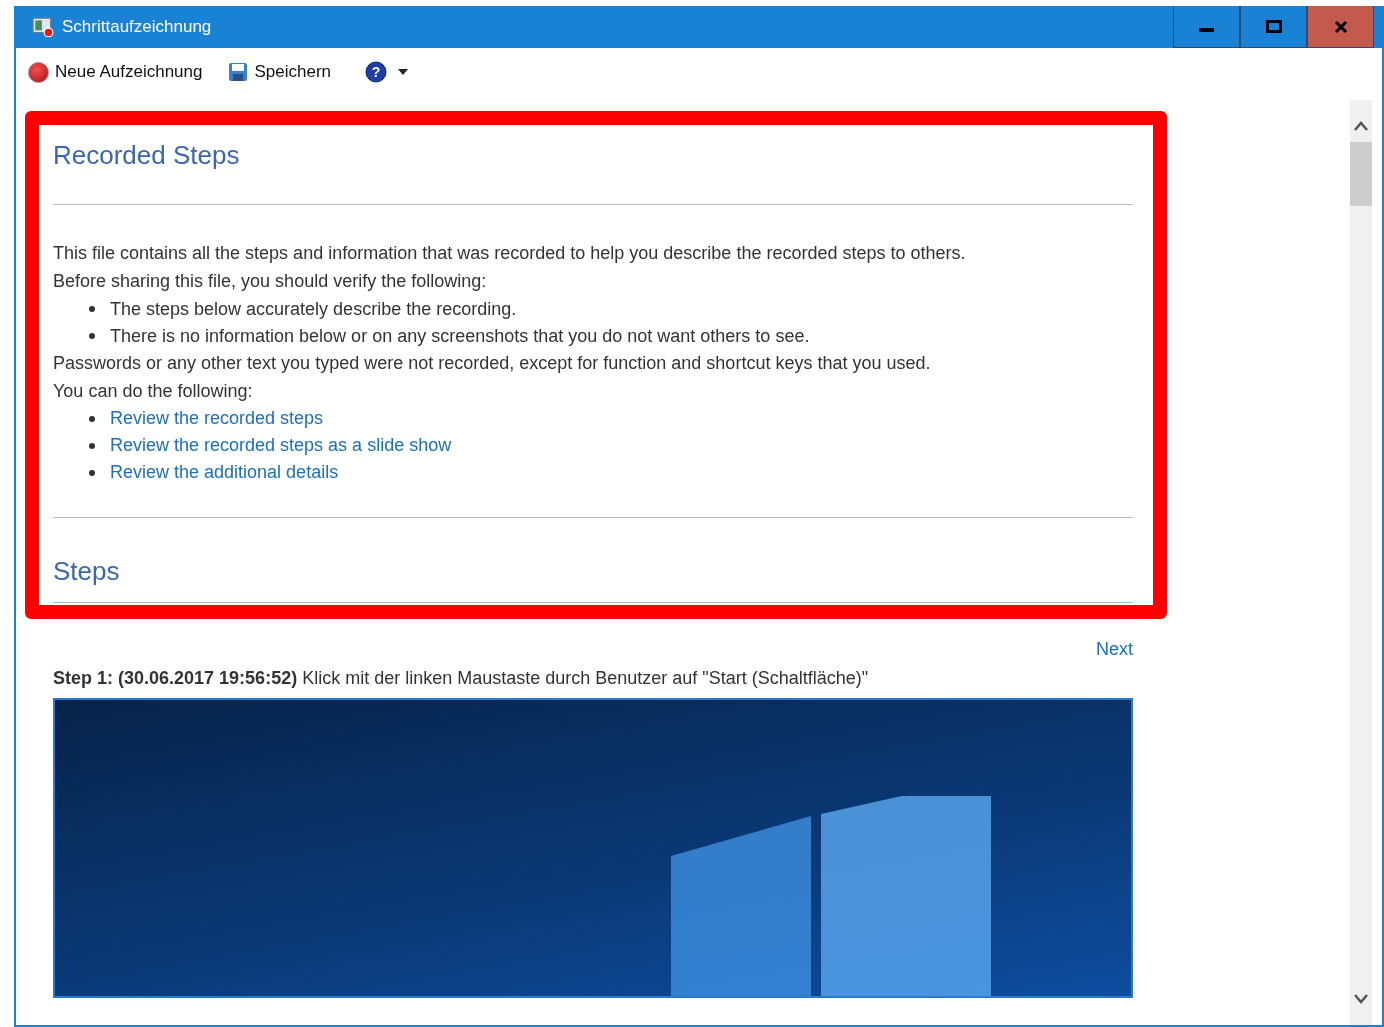 This screenshot has width=1384, height=1027. What do you see at coordinates (492, 363) in the screenshot?
I see `paragraph: Passwords or any other text you typed were not recorded, except for function and shortcut keys that you used.` at bounding box center [492, 363].